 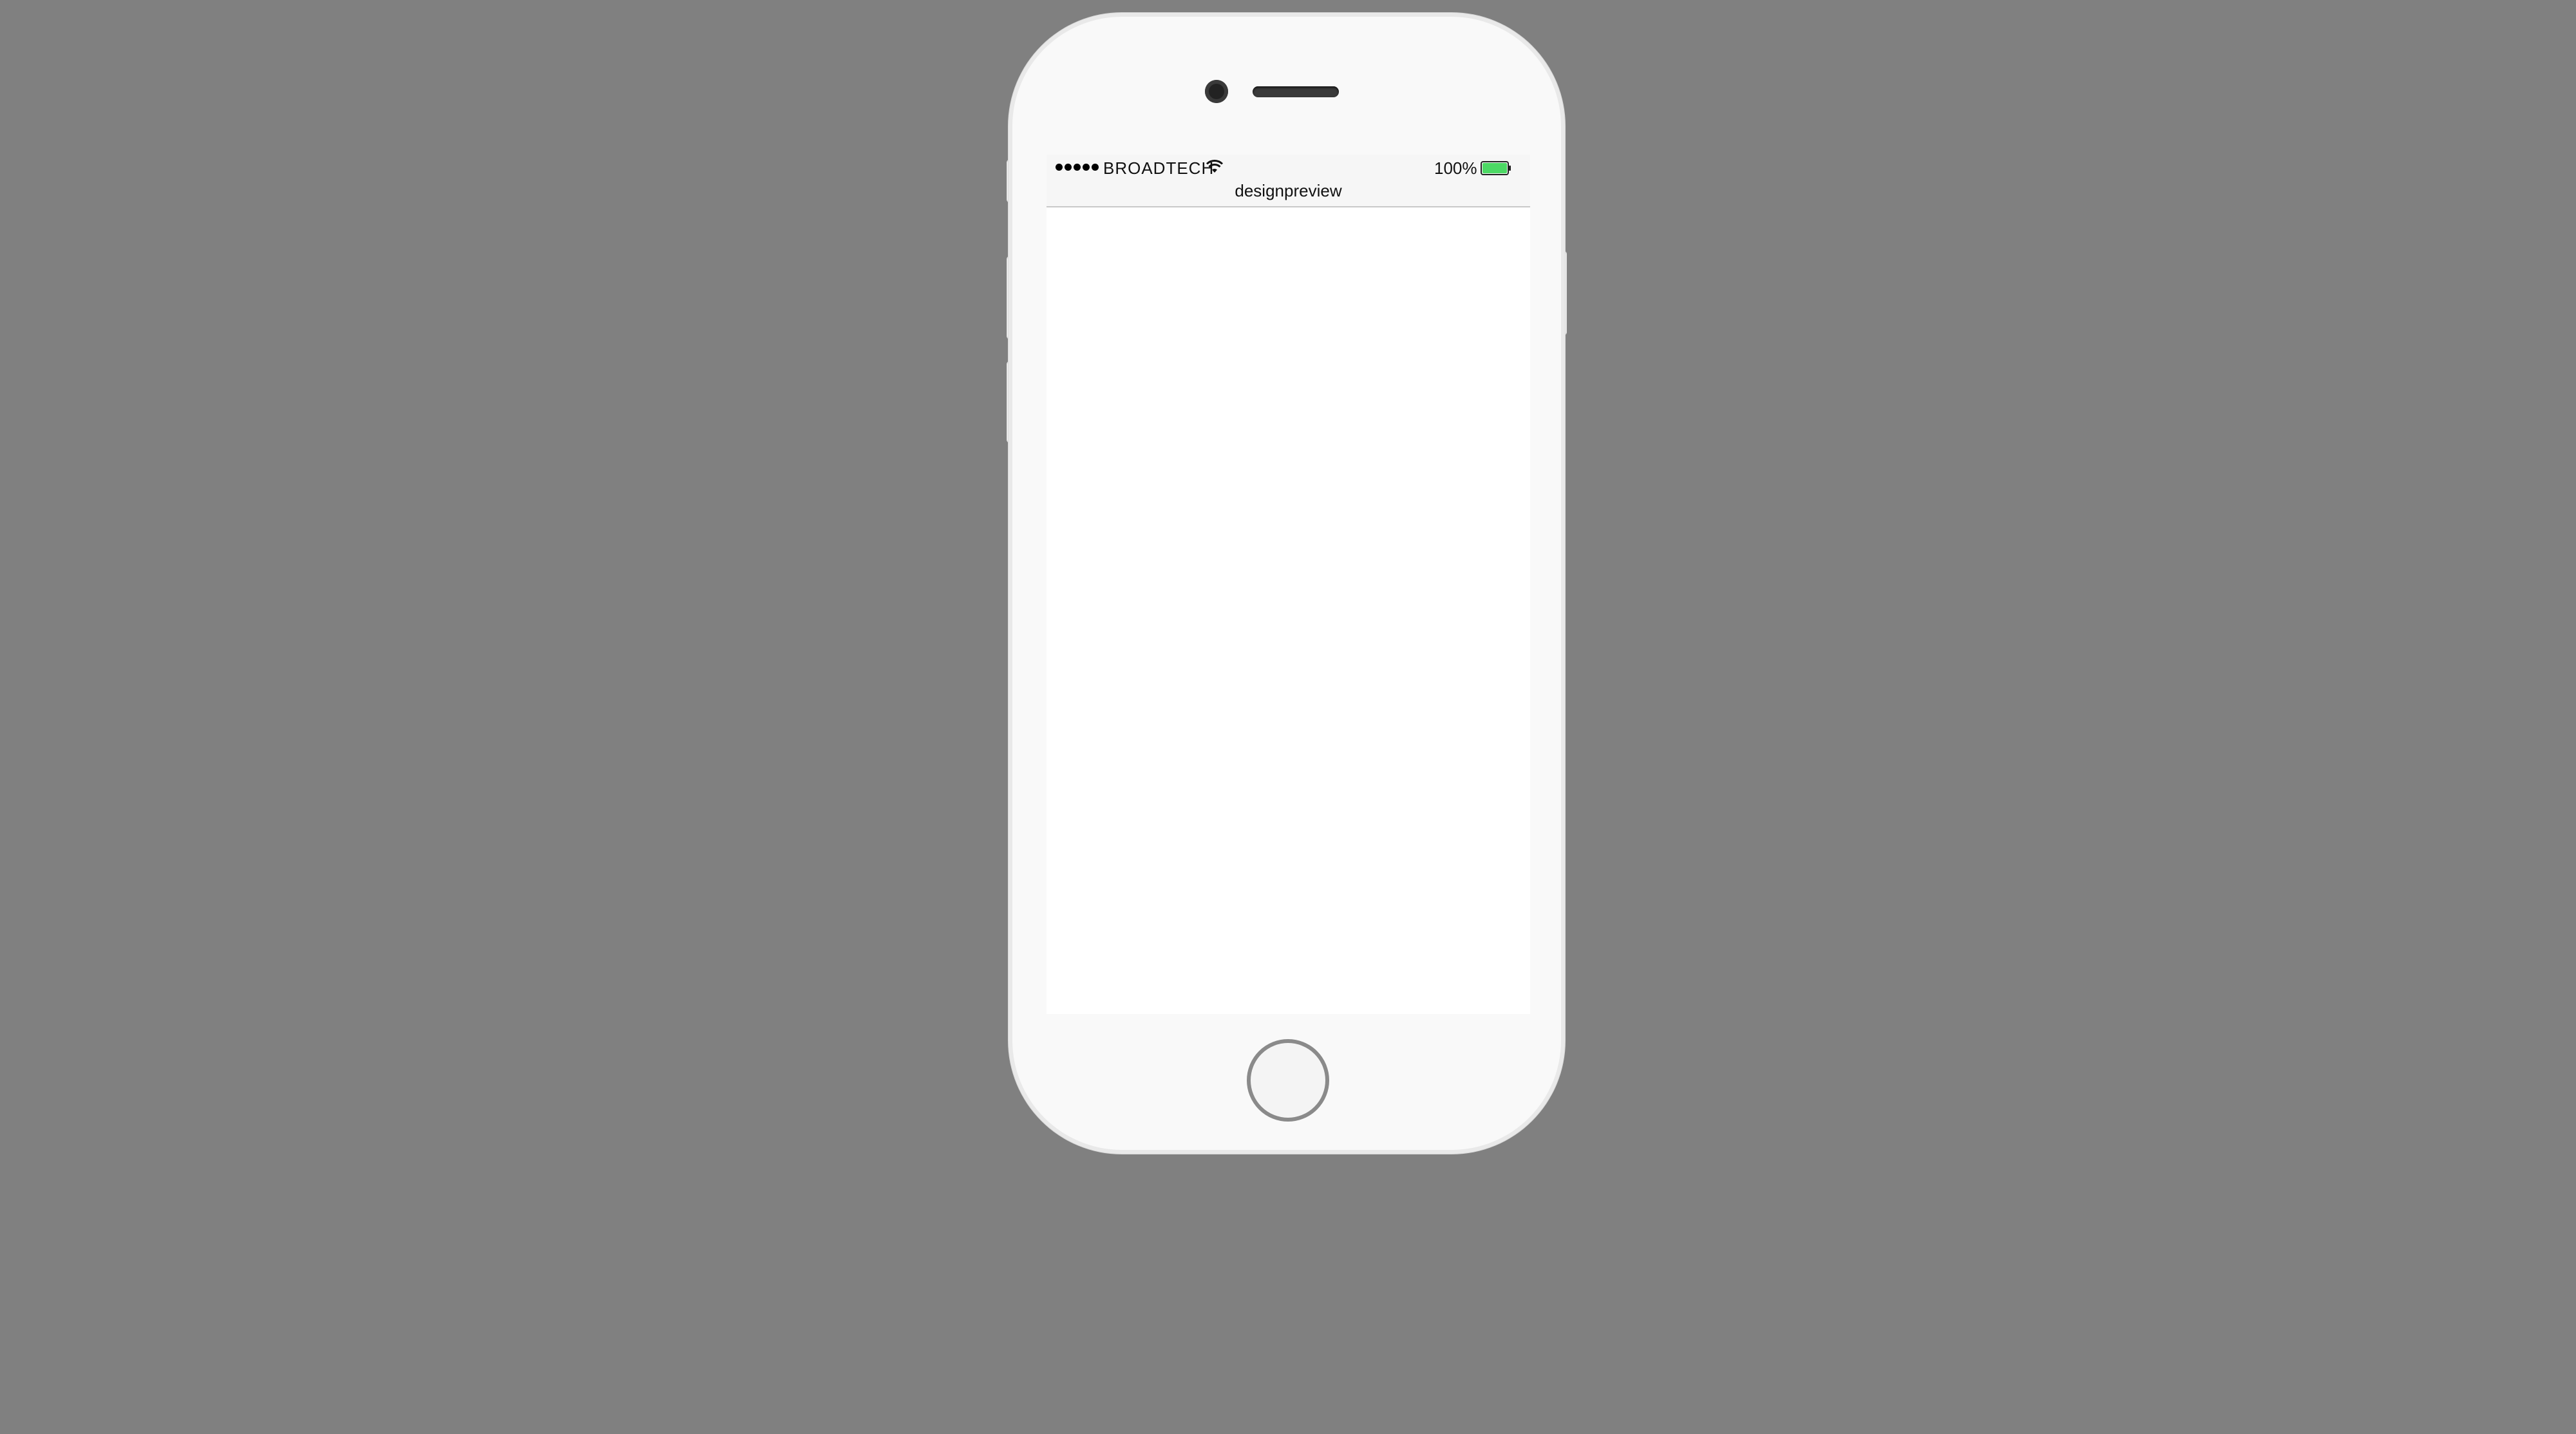 What do you see at coordinates (1288, 1081) in the screenshot?
I see `home-button` at bounding box center [1288, 1081].